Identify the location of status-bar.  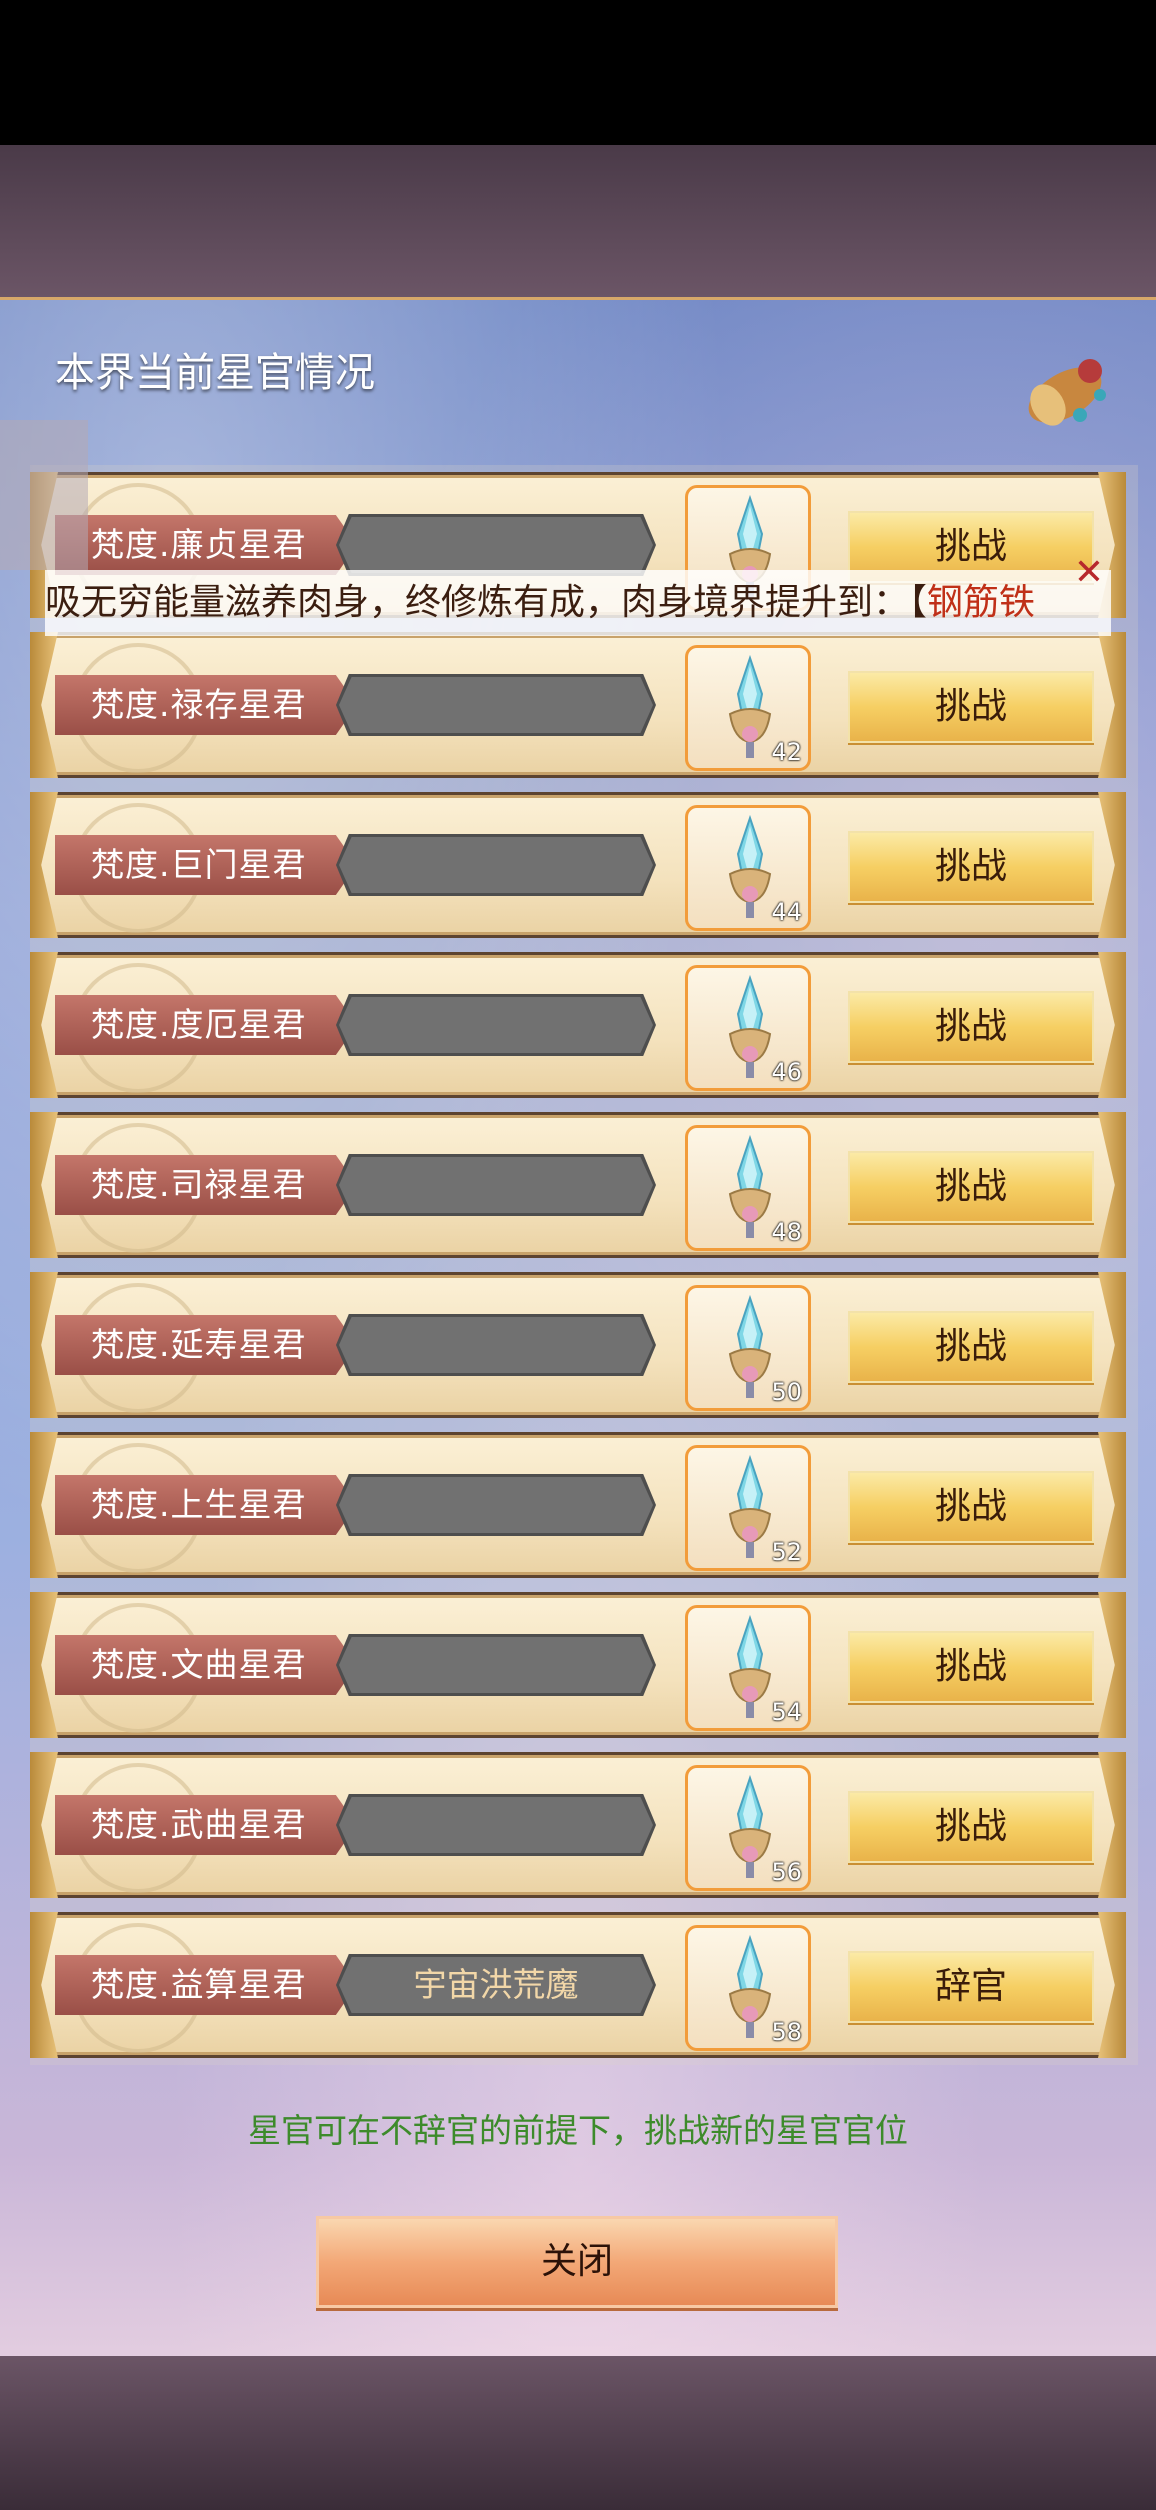
(578, 72).